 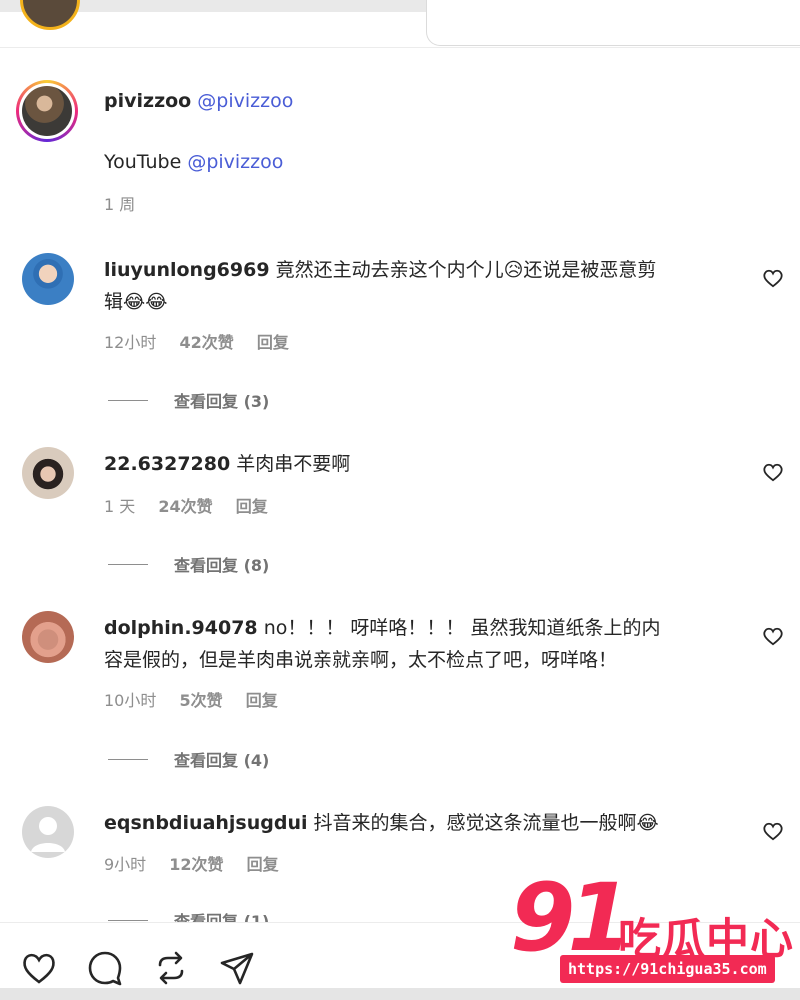 What do you see at coordinates (571, 918) in the screenshot?
I see `watermark-number: 91` at bounding box center [571, 918].